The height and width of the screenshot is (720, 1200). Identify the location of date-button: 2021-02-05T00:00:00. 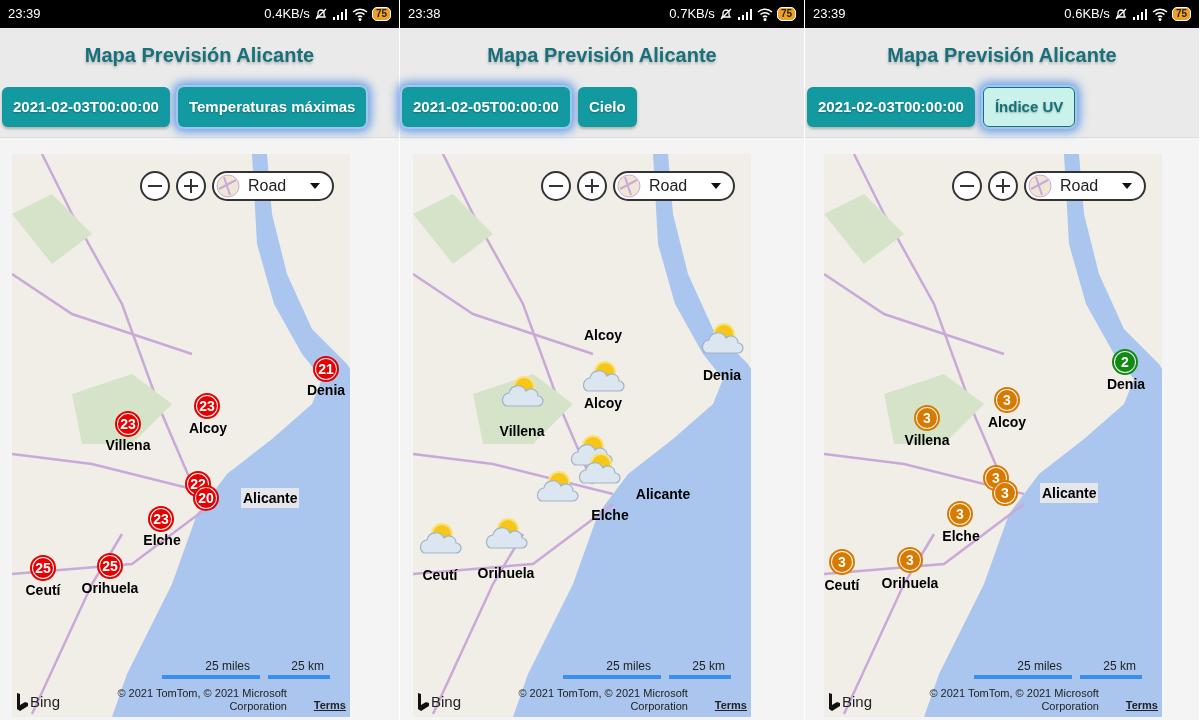
(486, 107).